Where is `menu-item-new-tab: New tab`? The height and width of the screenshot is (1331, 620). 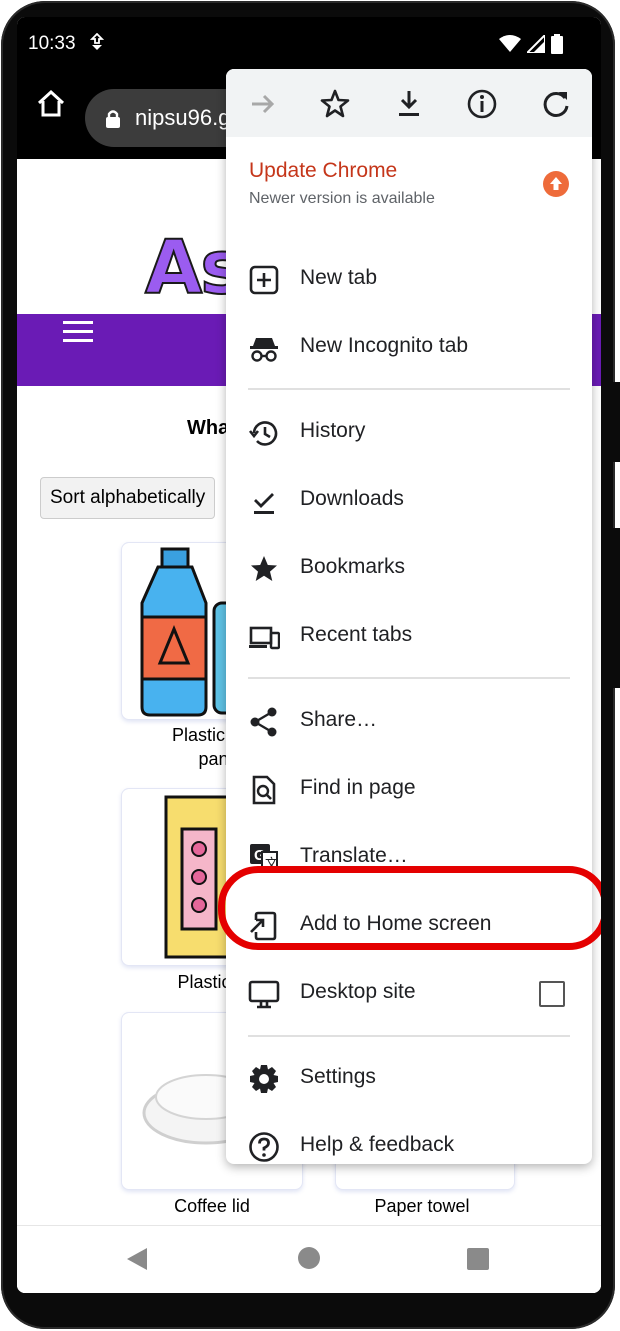
menu-item-new-tab: New tab is located at coordinates (409, 279).